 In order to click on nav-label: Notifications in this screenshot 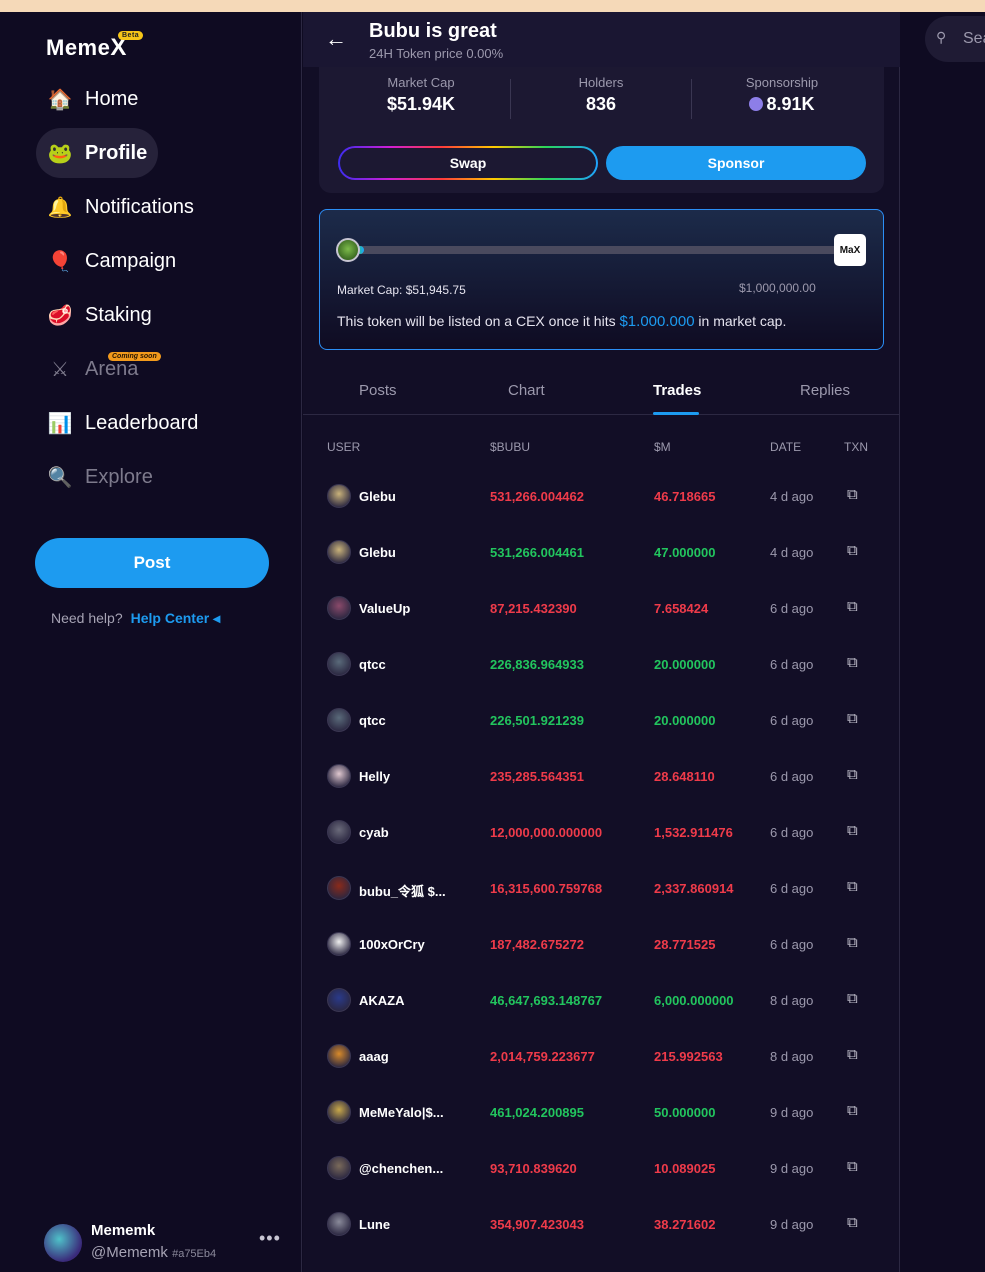, I will do `click(139, 206)`.